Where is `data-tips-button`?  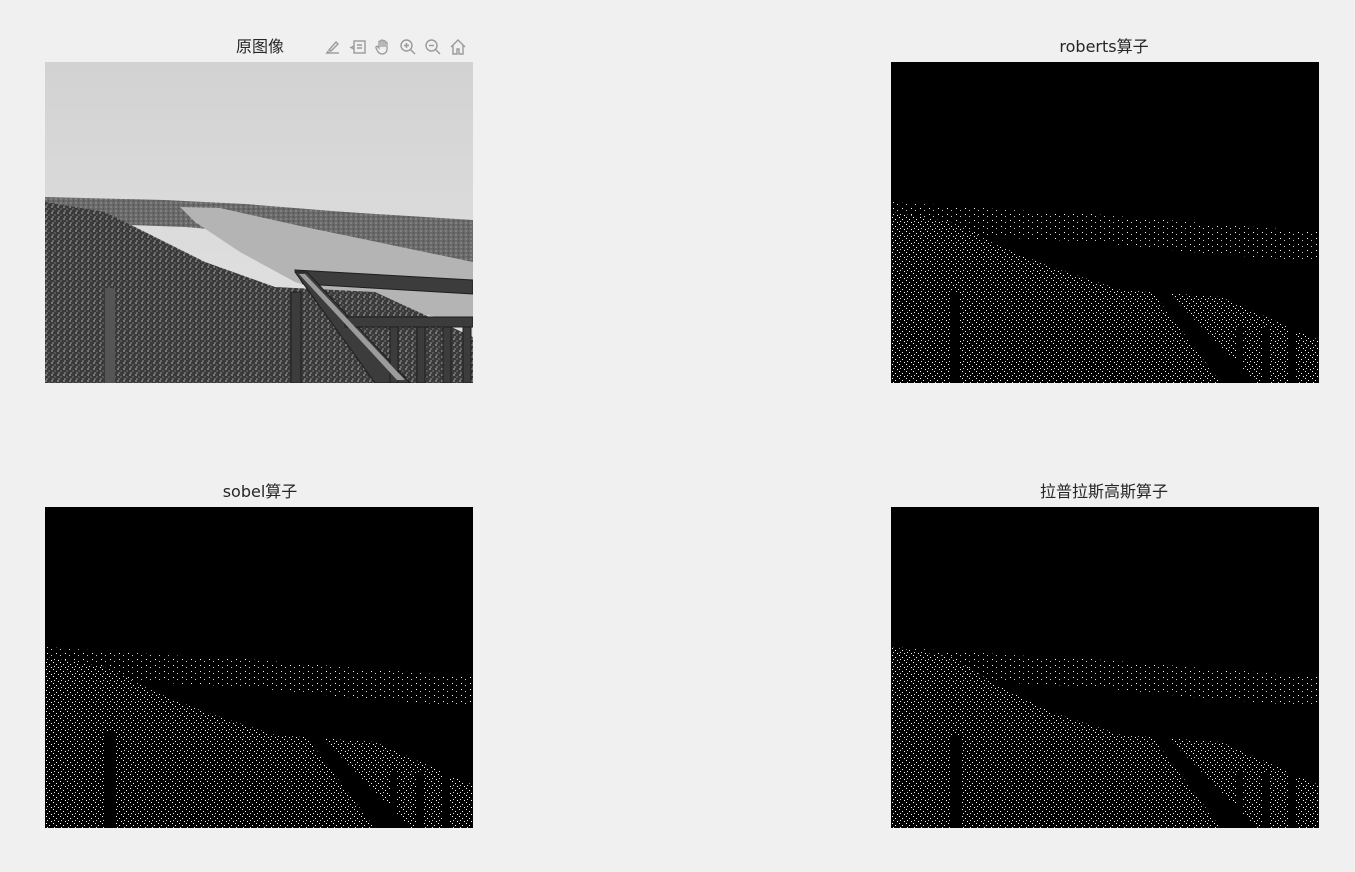
data-tips-button is located at coordinates (358, 47).